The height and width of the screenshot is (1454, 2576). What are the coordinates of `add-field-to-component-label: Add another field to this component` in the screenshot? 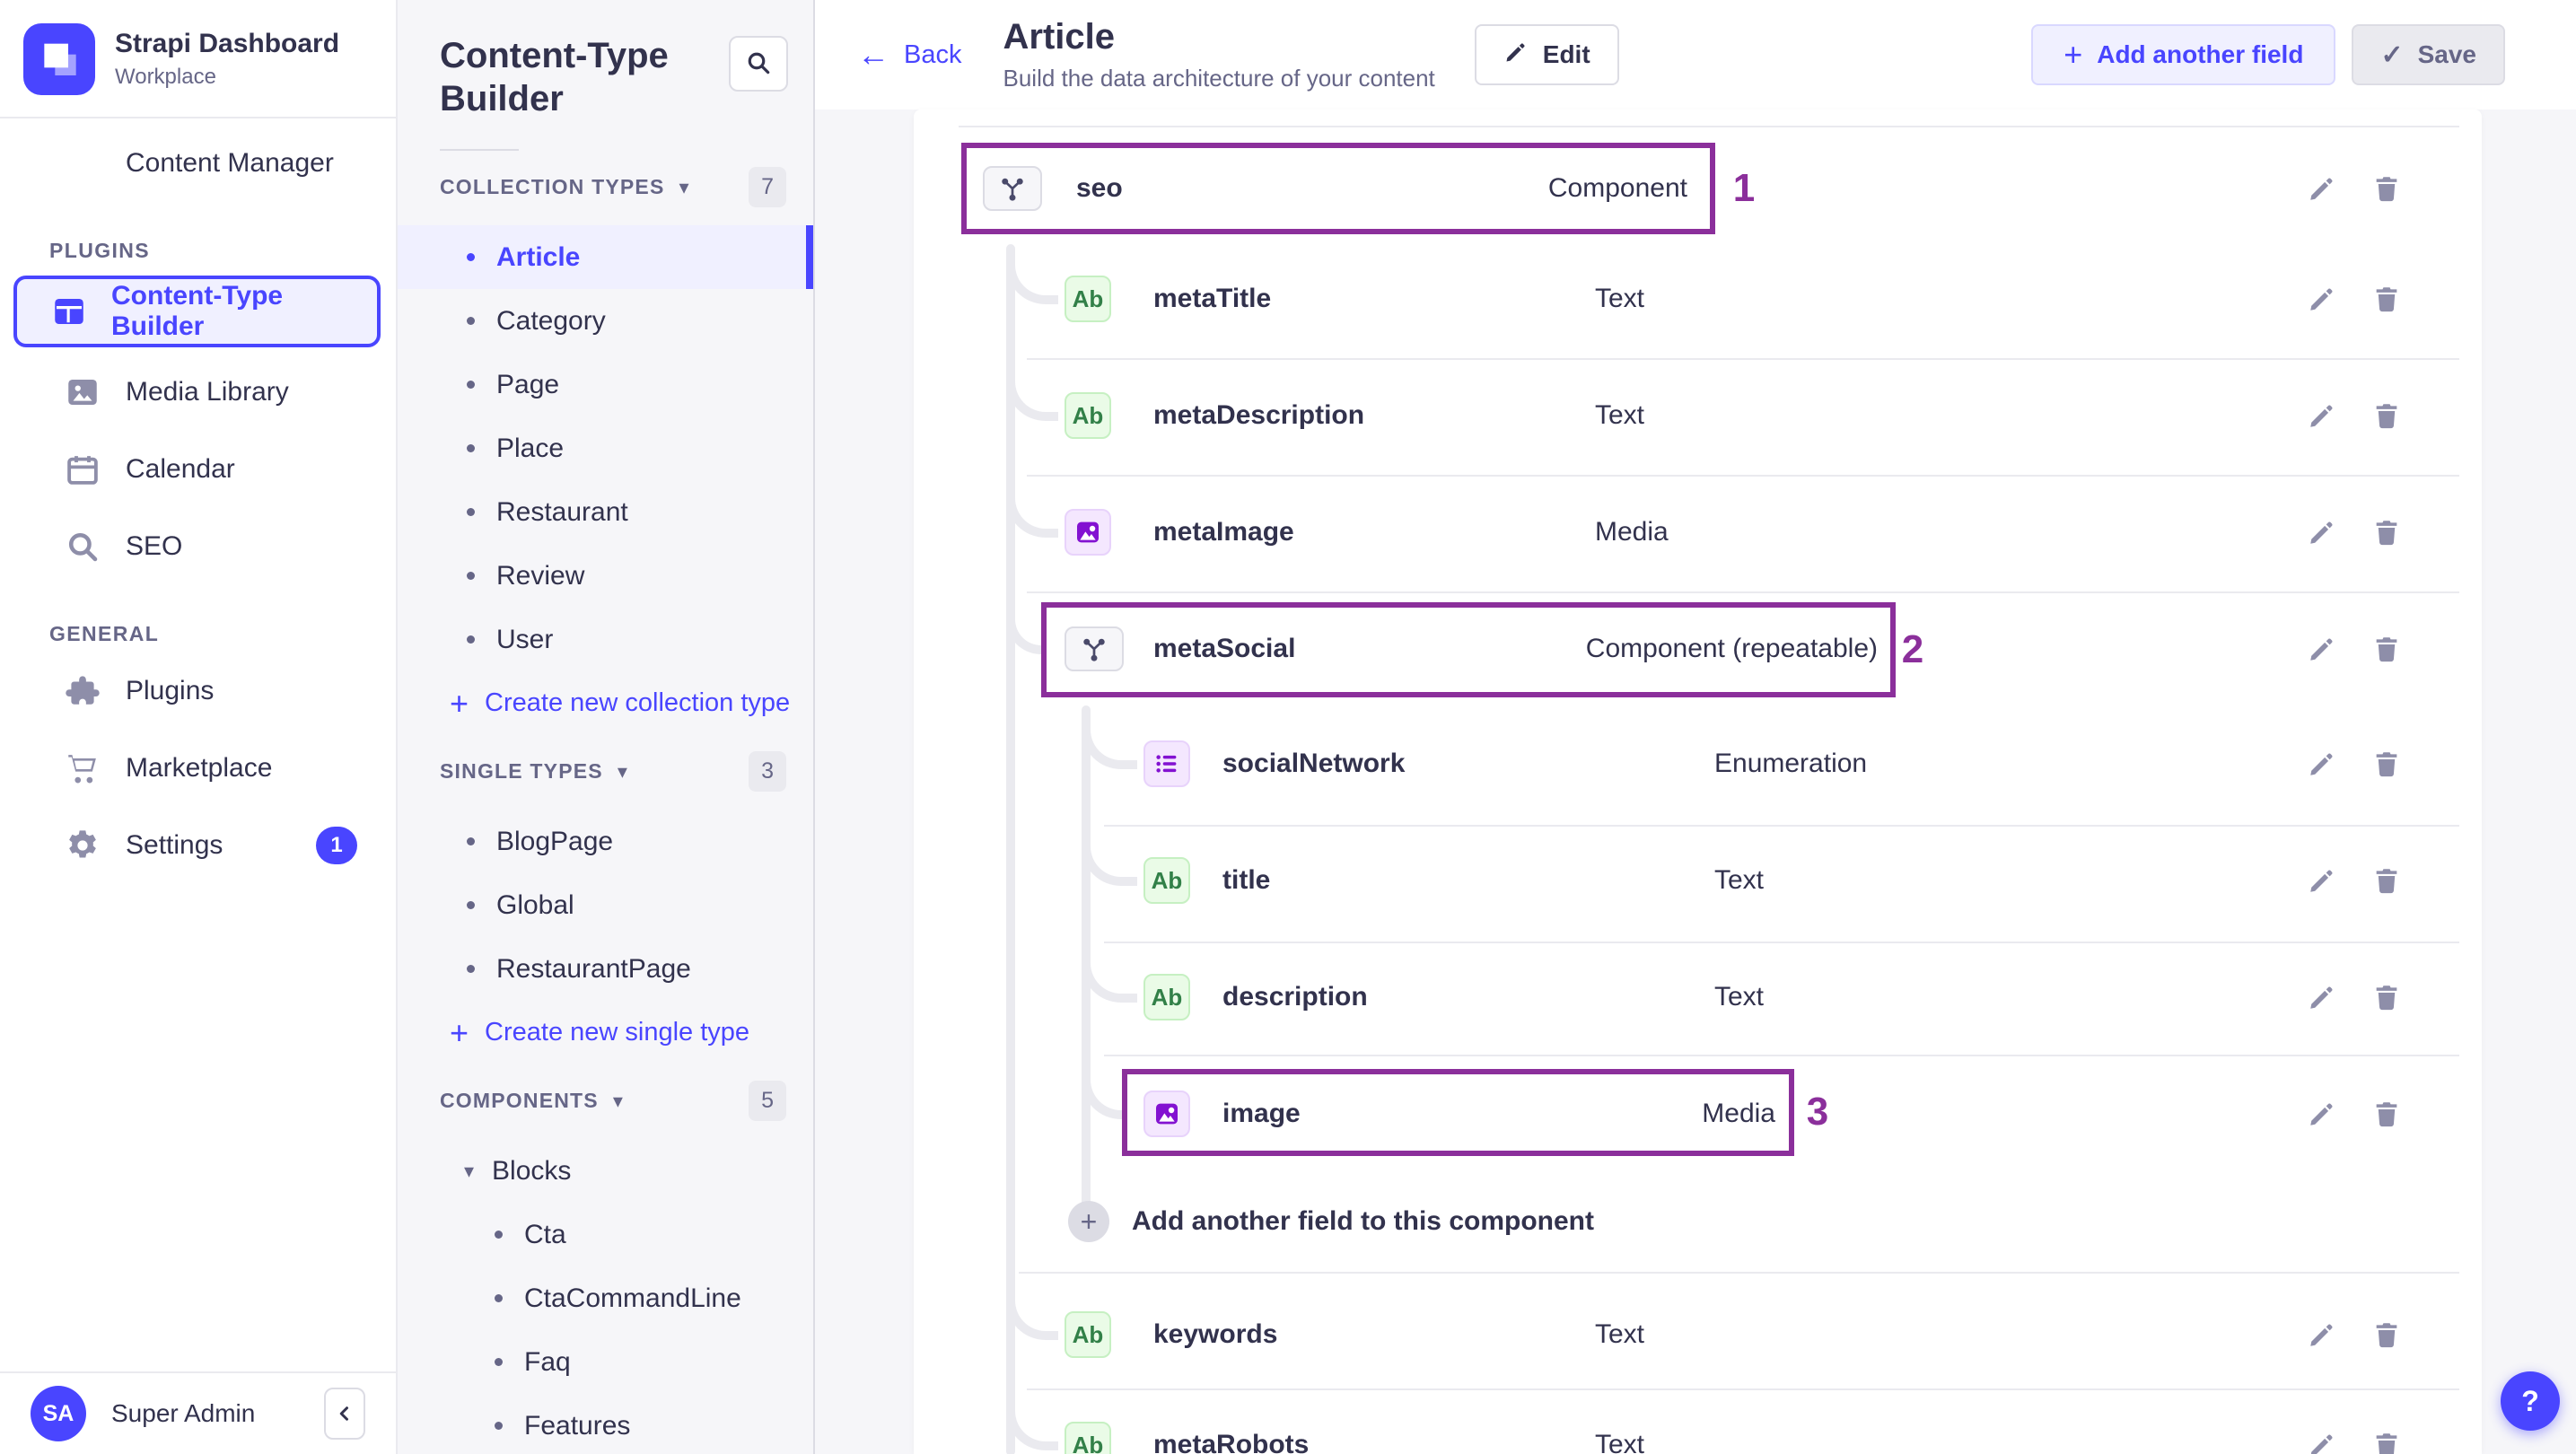 It's located at (1363, 1221).